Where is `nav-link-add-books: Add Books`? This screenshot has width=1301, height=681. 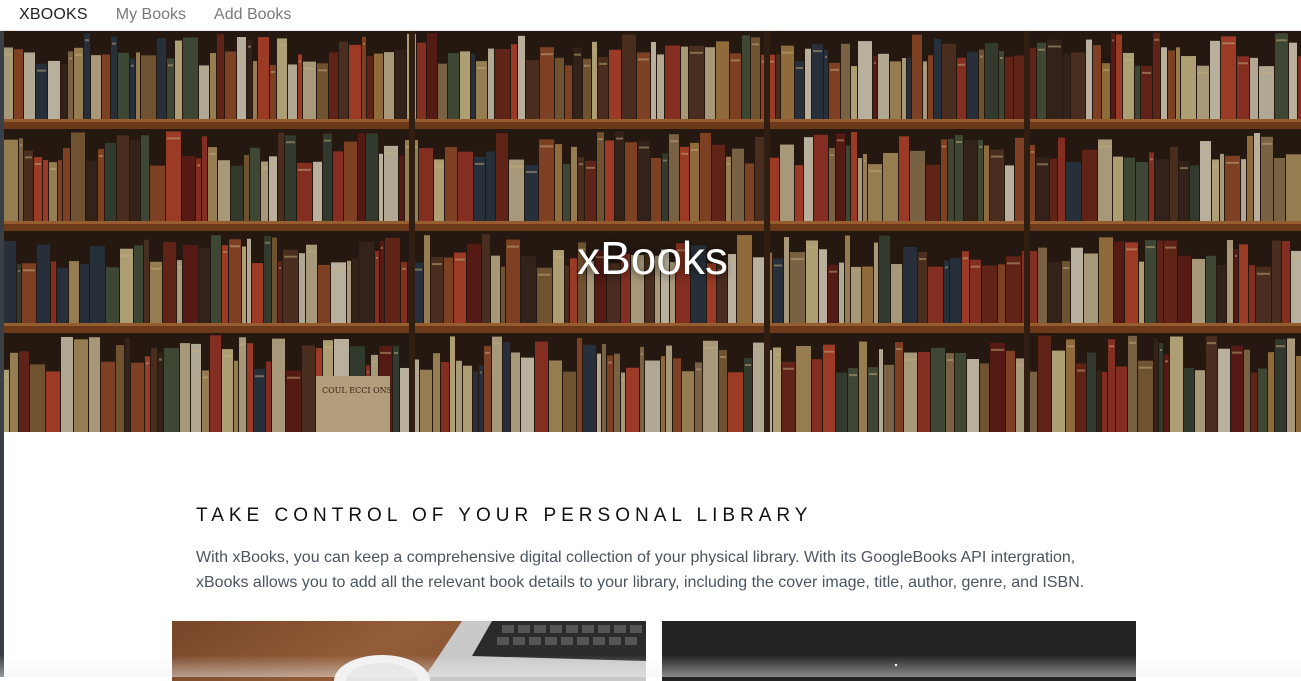 nav-link-add-books: Add Books is located at coordinates (252, 15).